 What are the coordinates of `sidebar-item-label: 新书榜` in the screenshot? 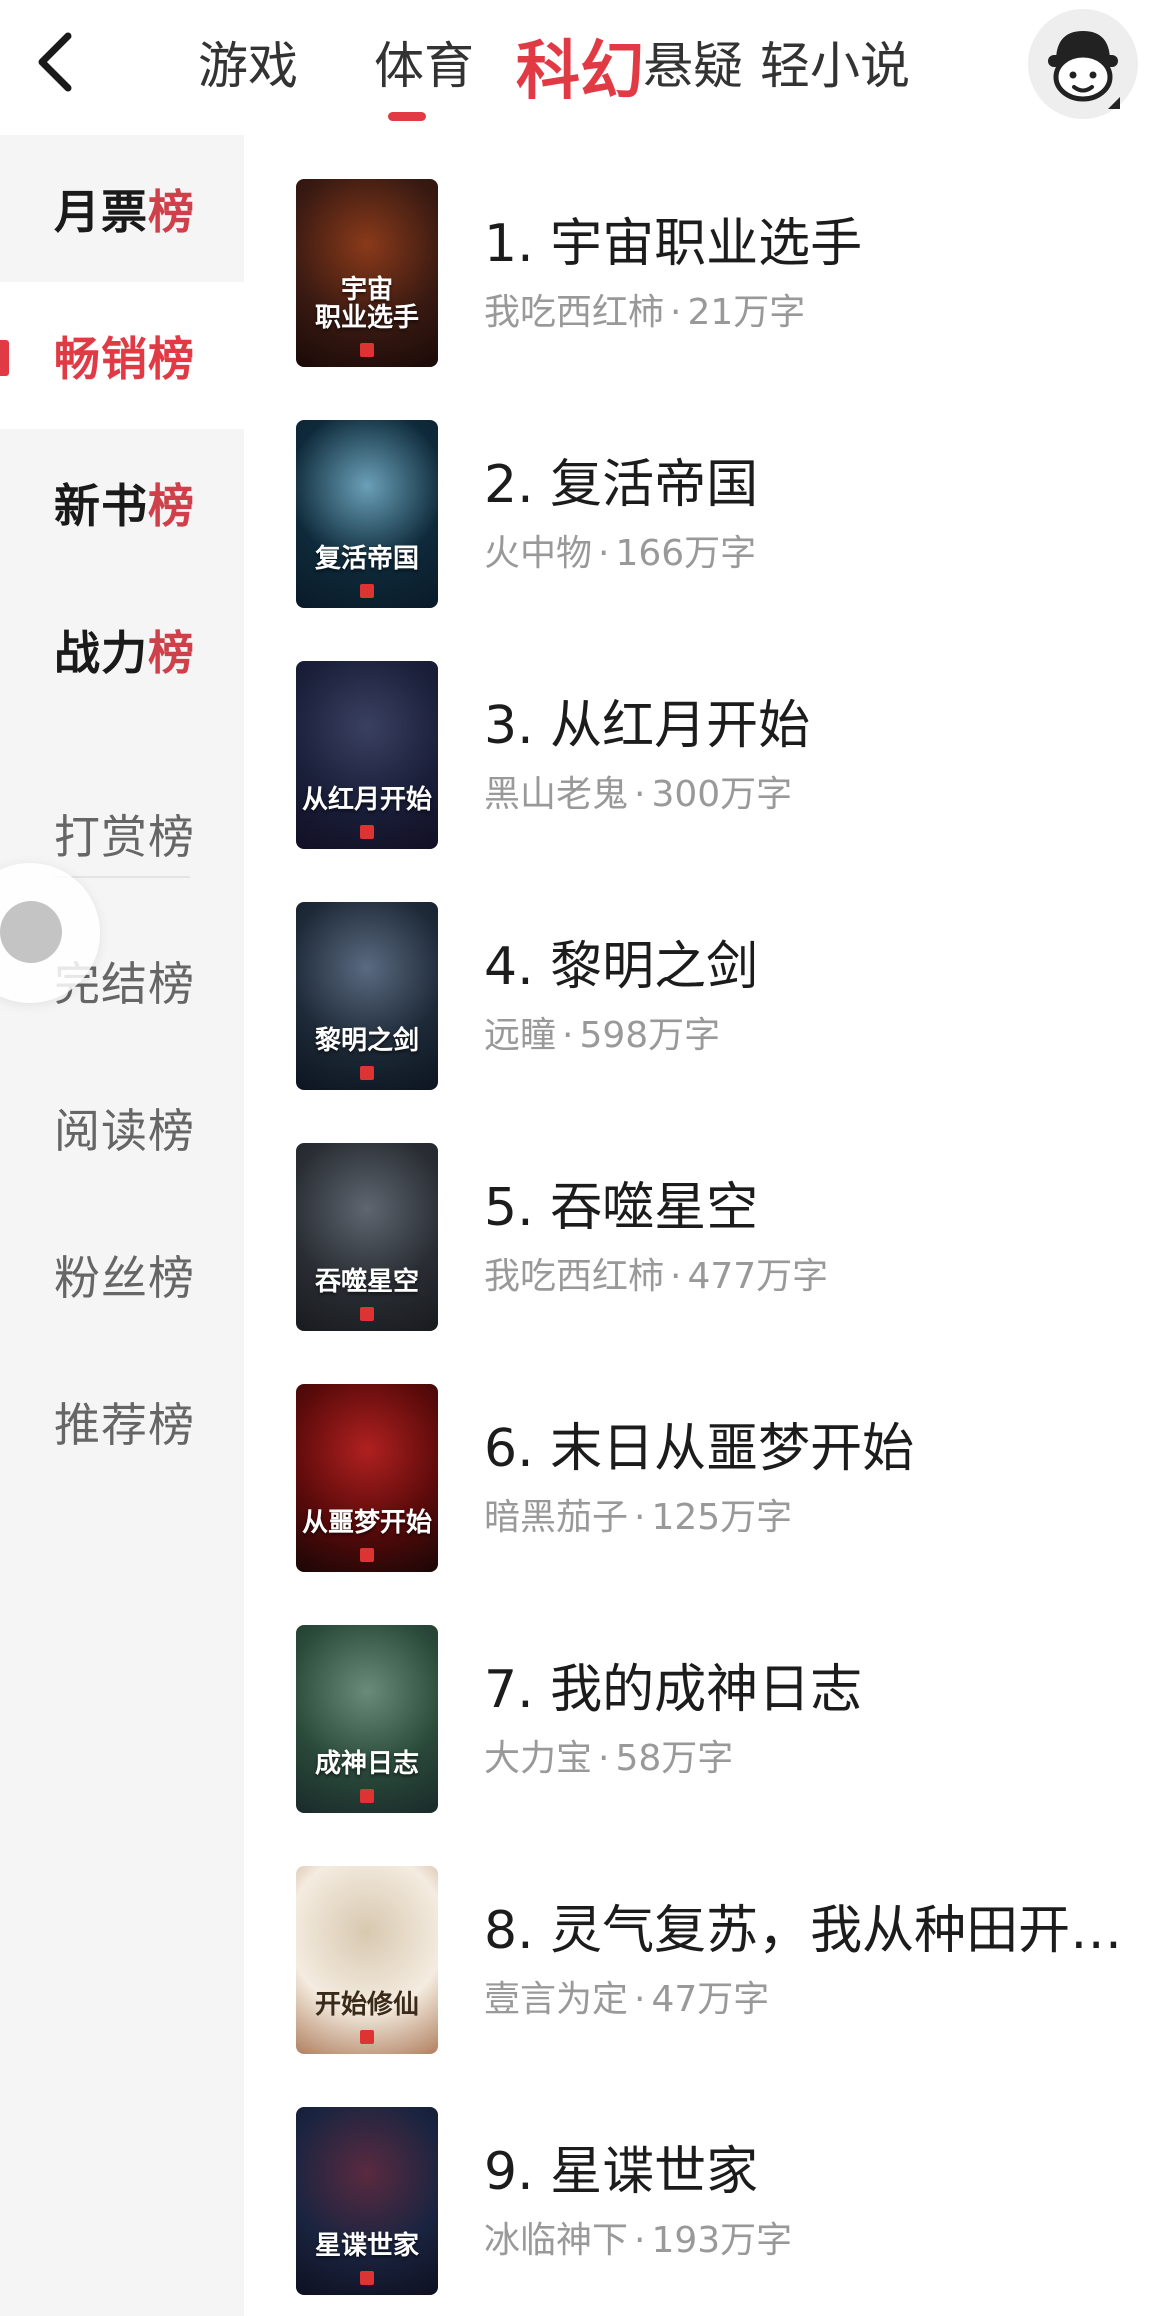 It's located at (124, 505).